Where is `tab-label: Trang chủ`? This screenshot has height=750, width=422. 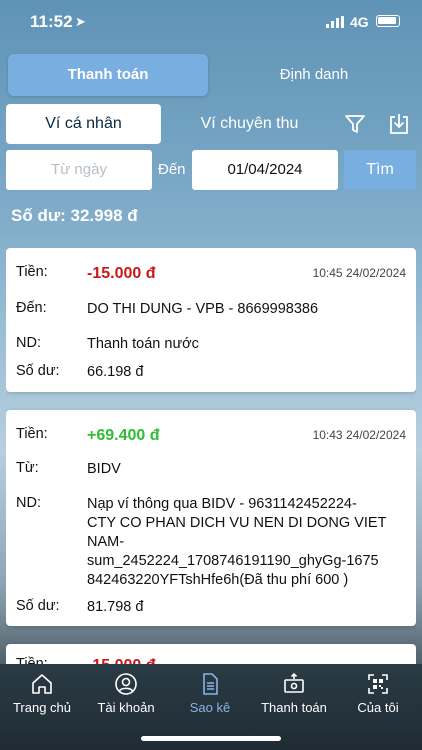
tab-label: Trang chủ is located at coordinates (42, 707).